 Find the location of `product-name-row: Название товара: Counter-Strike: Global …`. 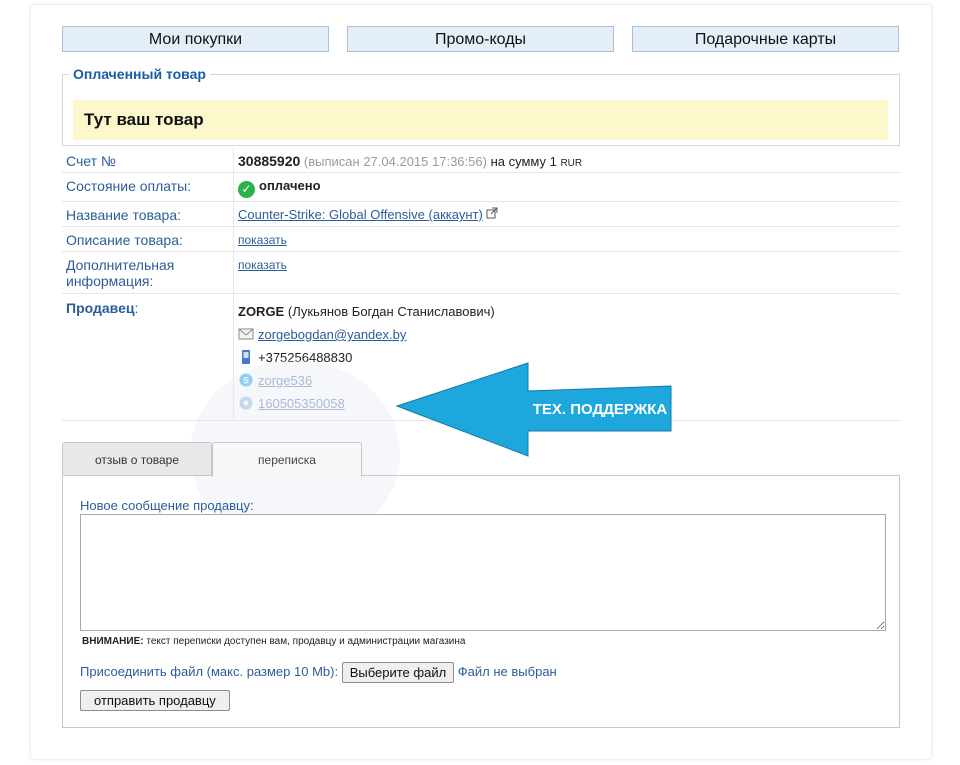

product-name-row: Название товара: Counter-Strike: Global … is located at coordinates (481, 214).